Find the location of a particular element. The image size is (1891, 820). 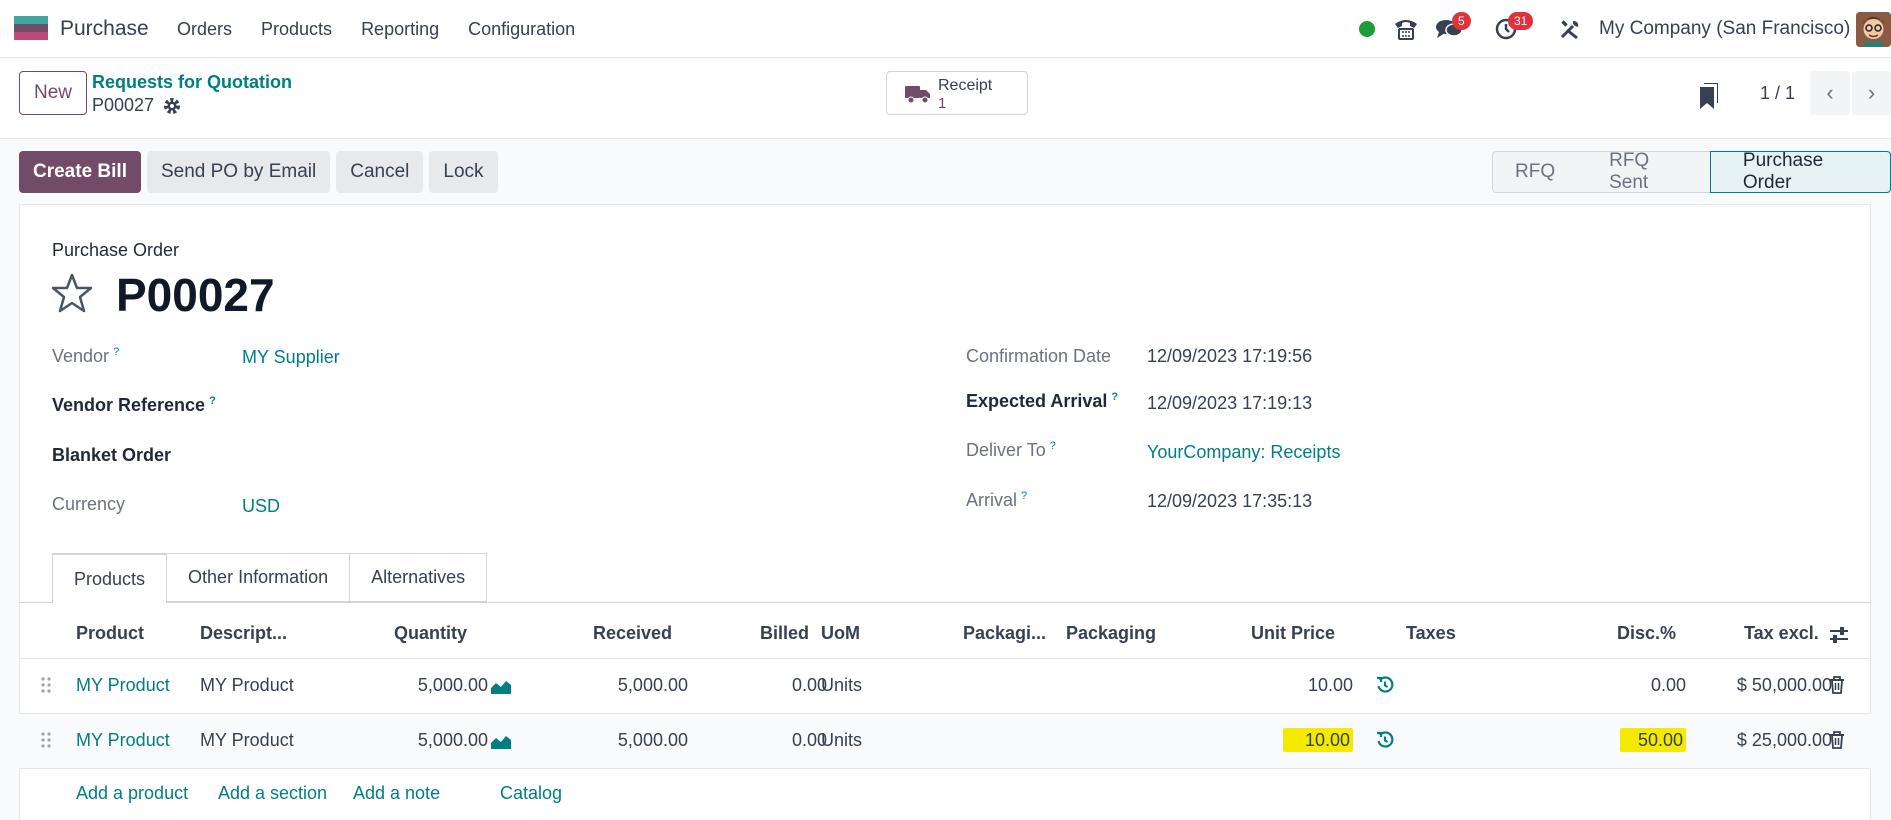

add-note-link: Add a note is located at coordinates (396, 793).